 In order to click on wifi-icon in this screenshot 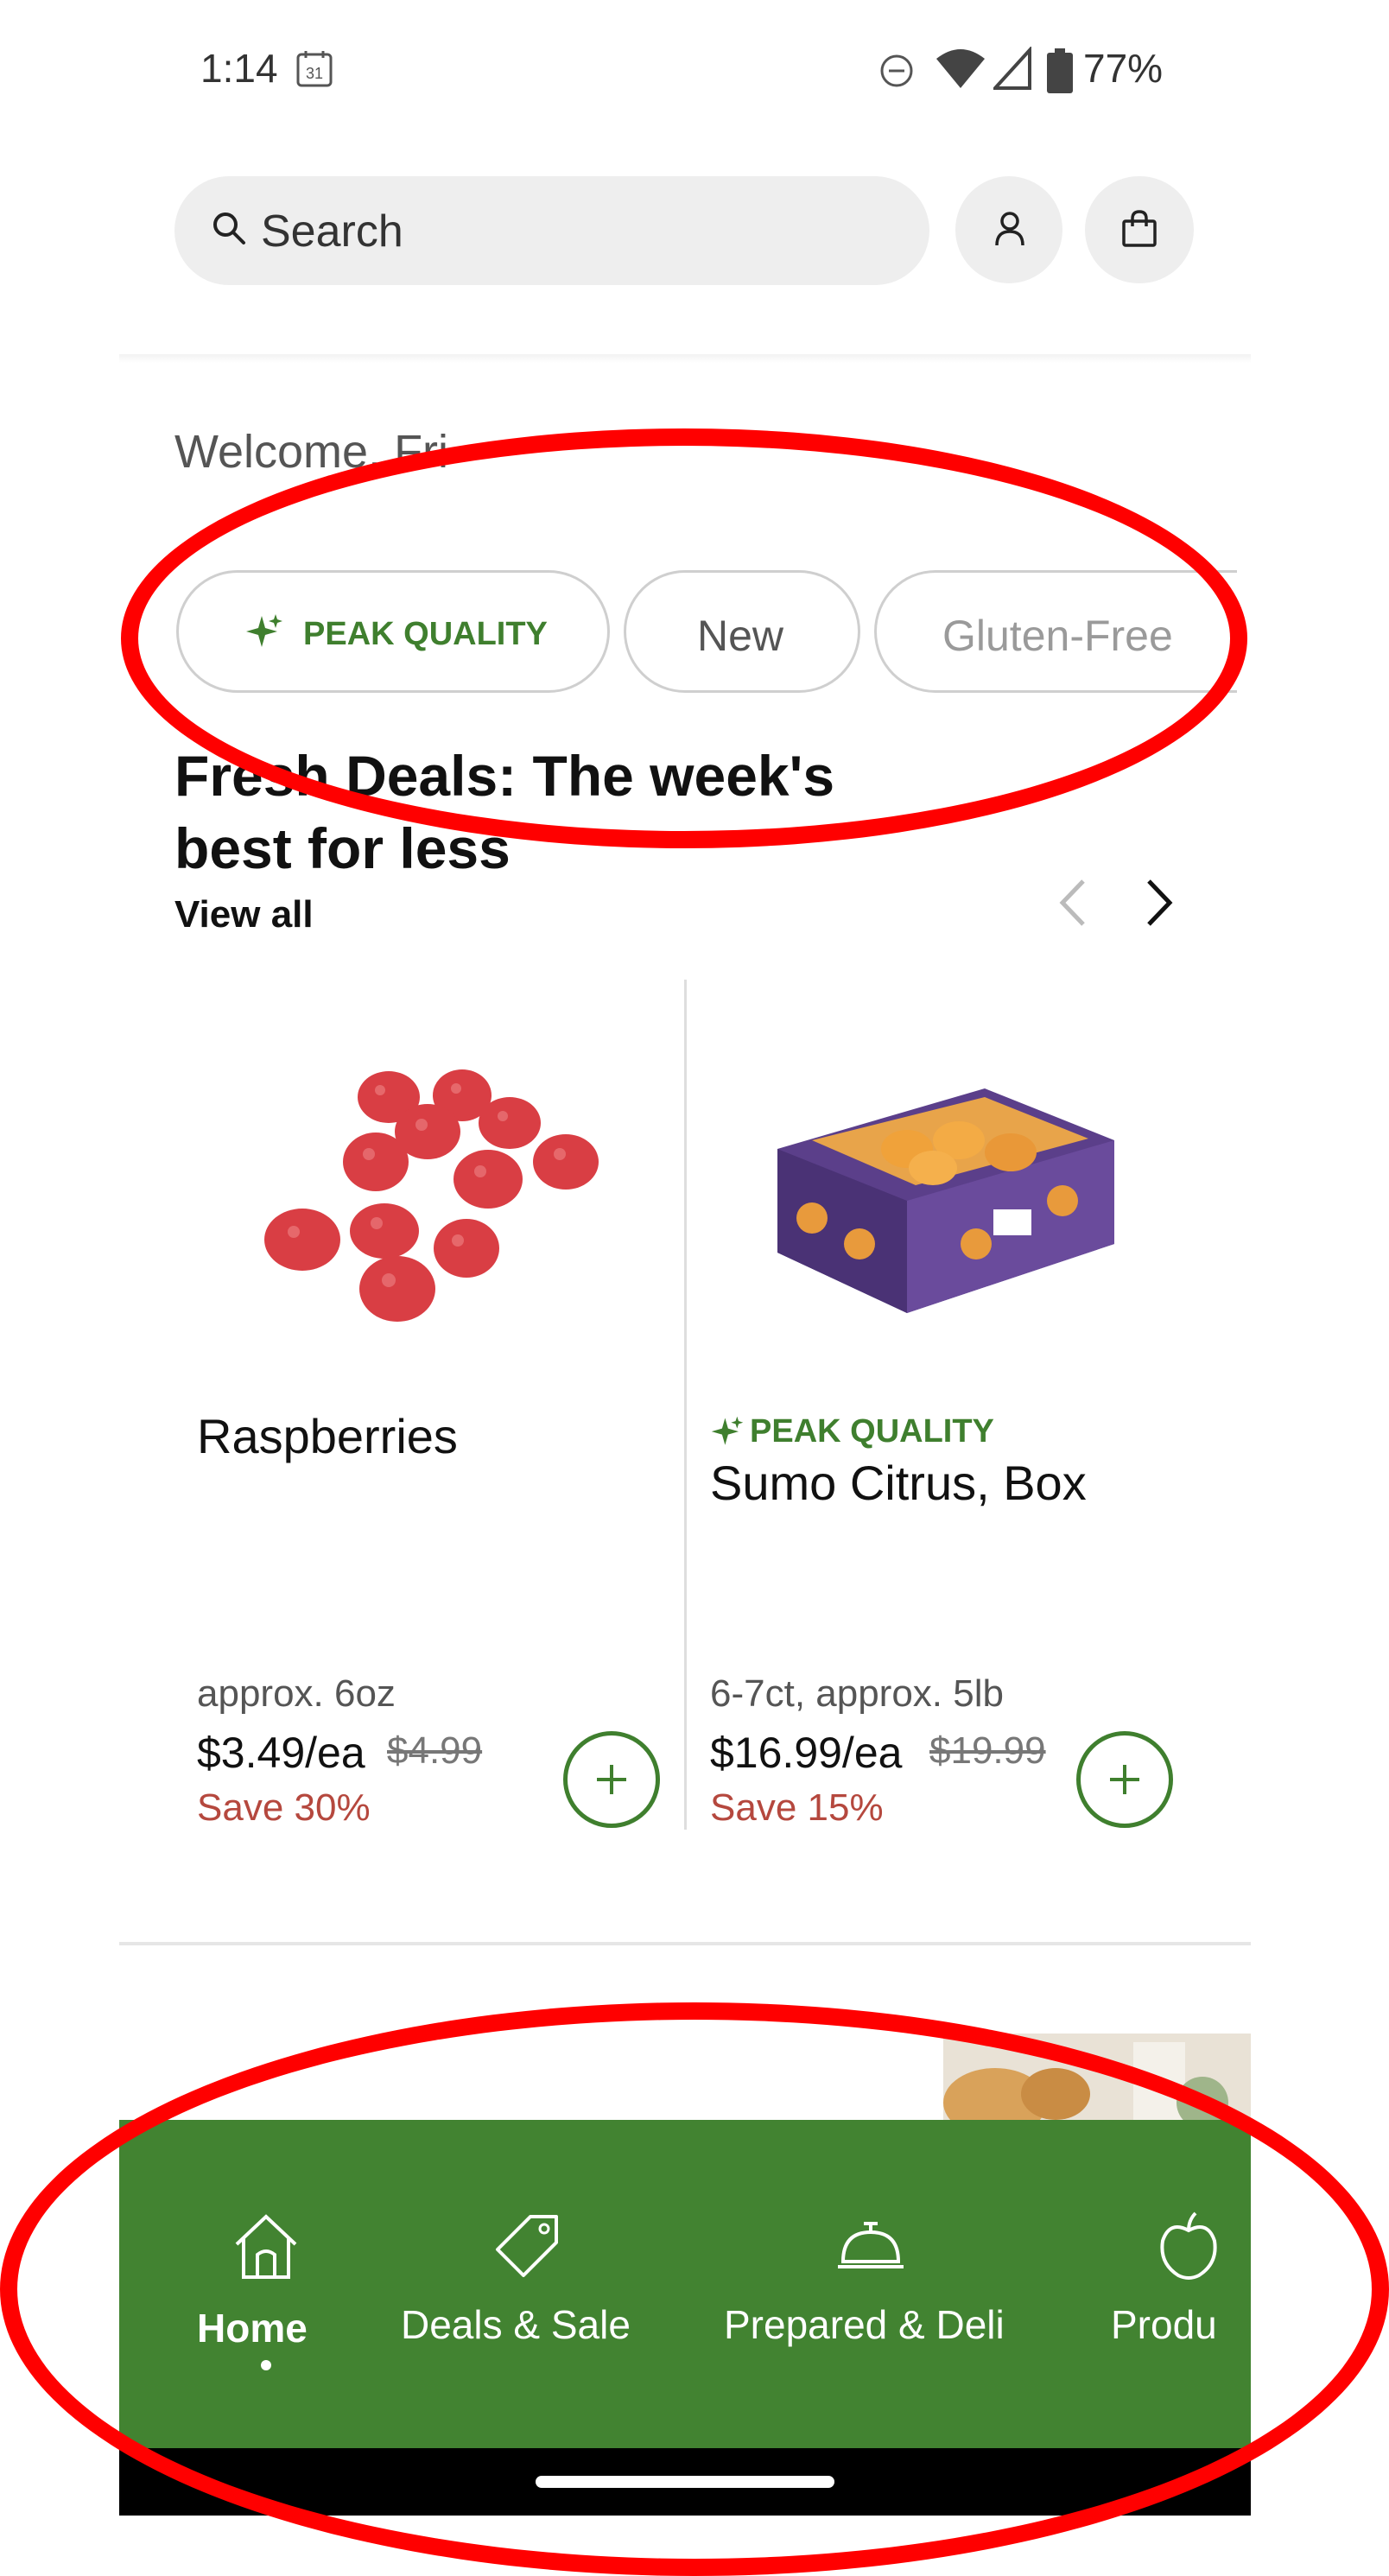, I will do `click(960, 68)`.